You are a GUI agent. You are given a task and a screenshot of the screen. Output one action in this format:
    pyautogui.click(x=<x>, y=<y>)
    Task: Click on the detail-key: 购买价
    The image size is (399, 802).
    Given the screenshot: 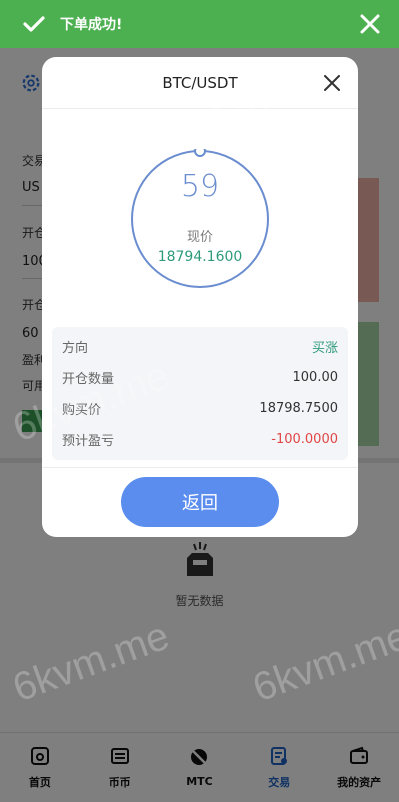 What is the action you would take?
    pyautogui.click(x=82, y=410)
    